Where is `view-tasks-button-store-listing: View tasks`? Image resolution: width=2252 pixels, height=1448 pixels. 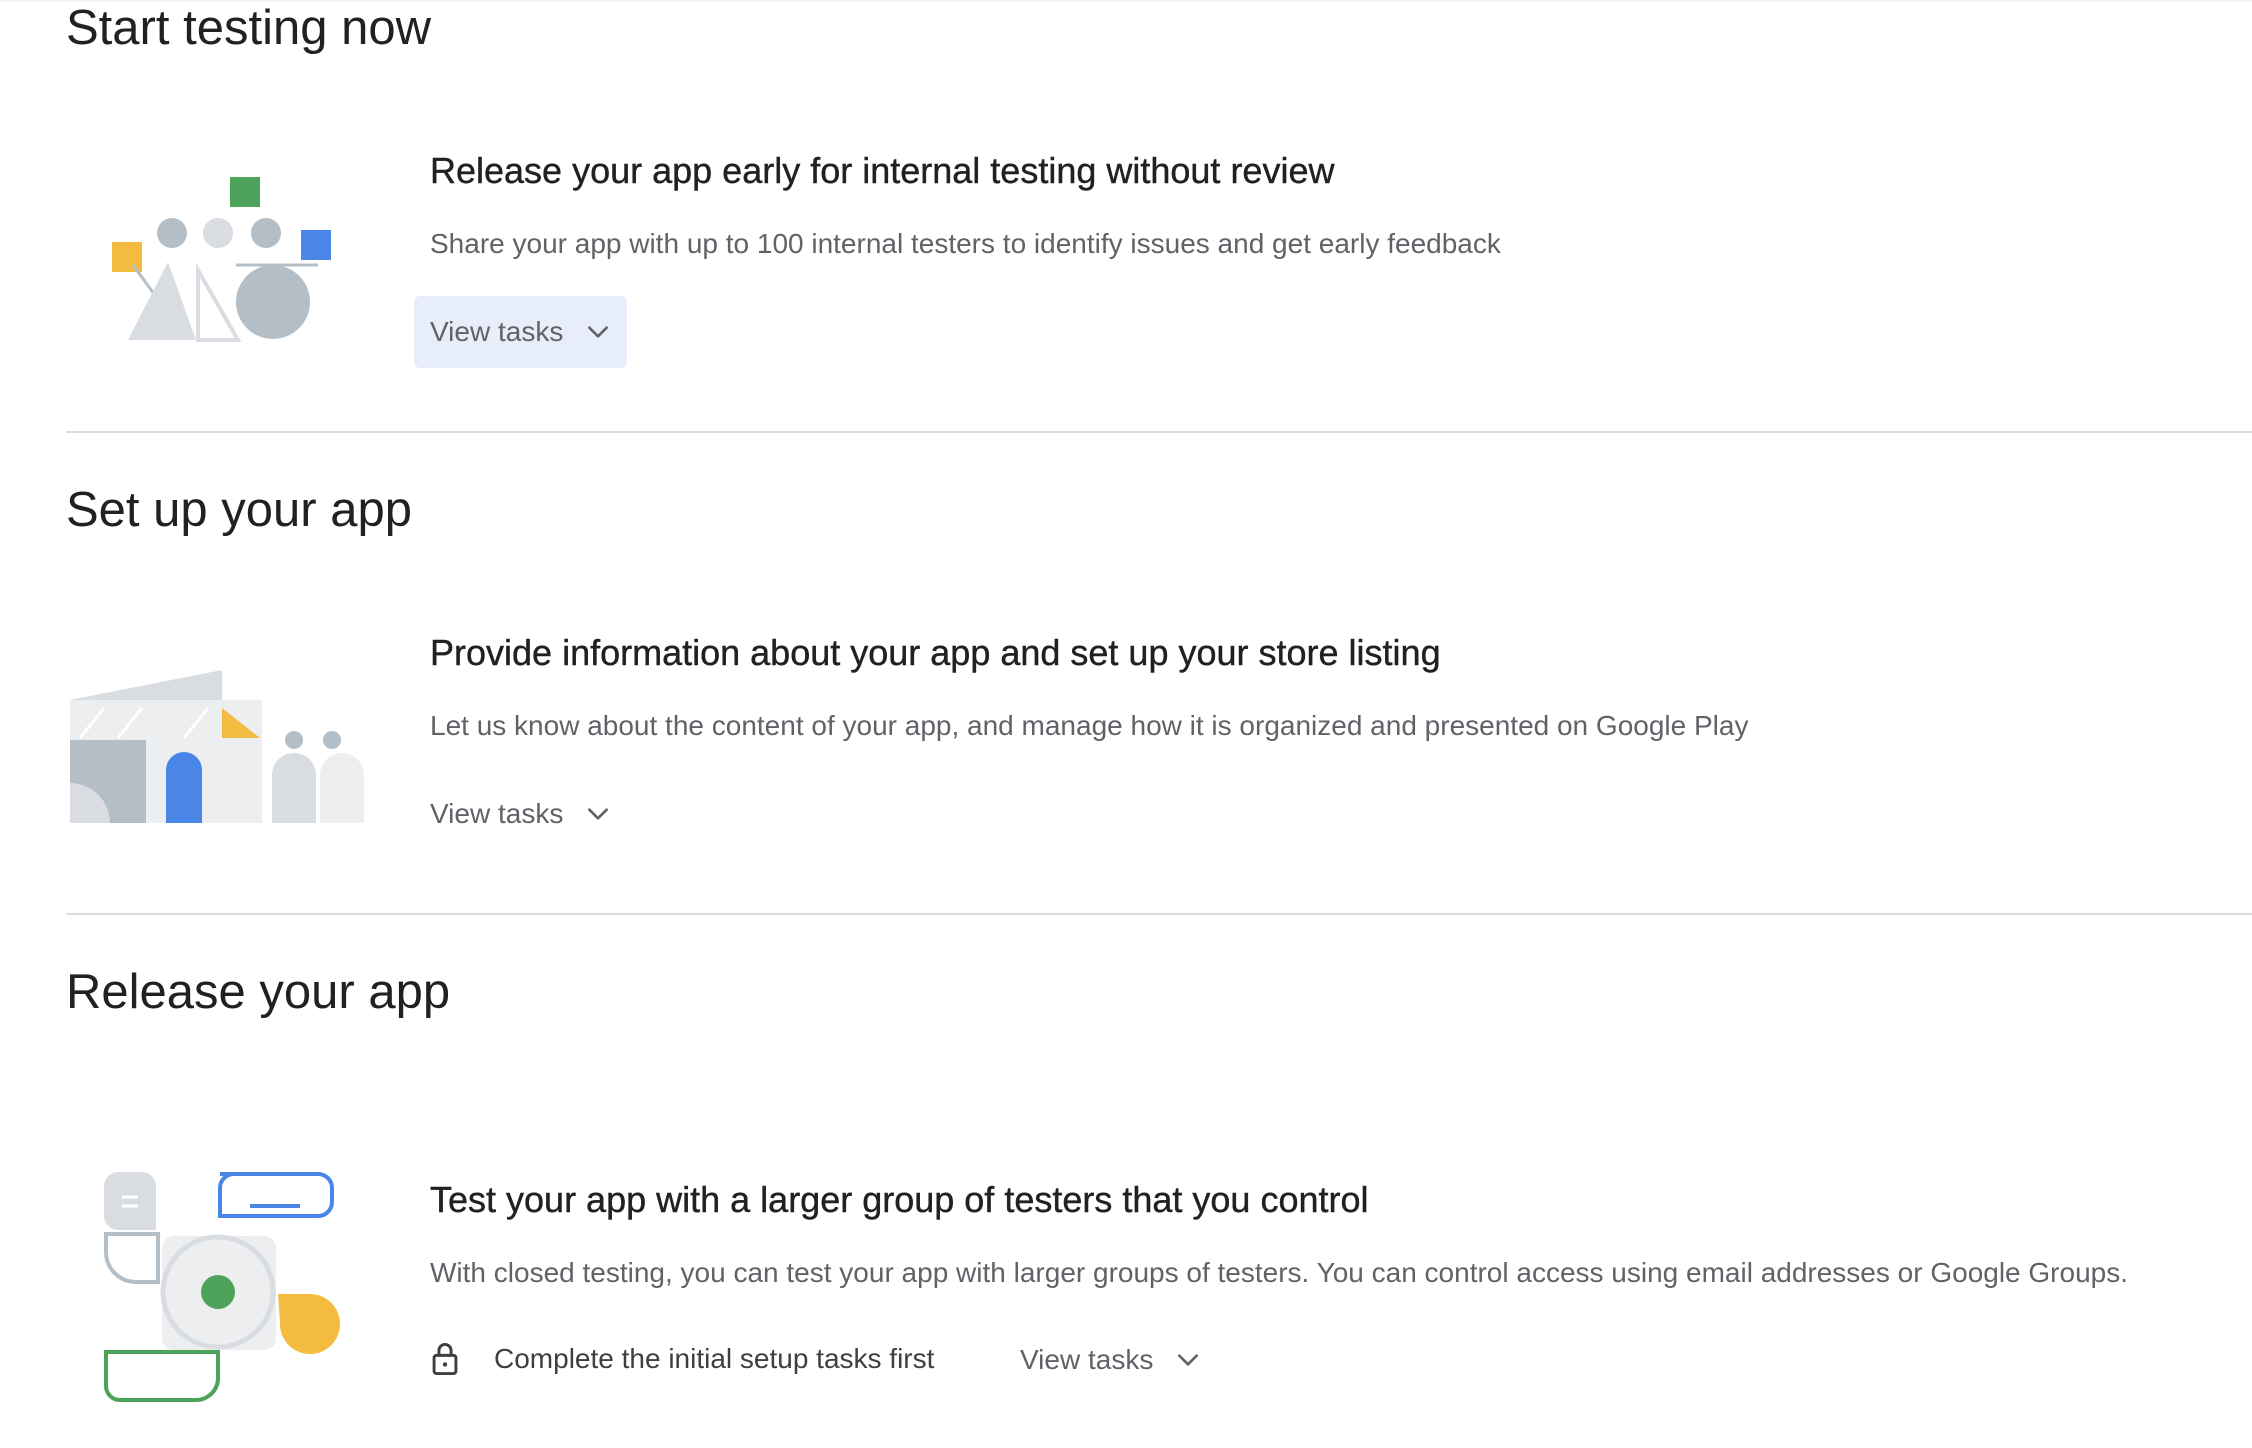 view-tasks-button-store-listing: View tasks is located at coordinates (520, 814).